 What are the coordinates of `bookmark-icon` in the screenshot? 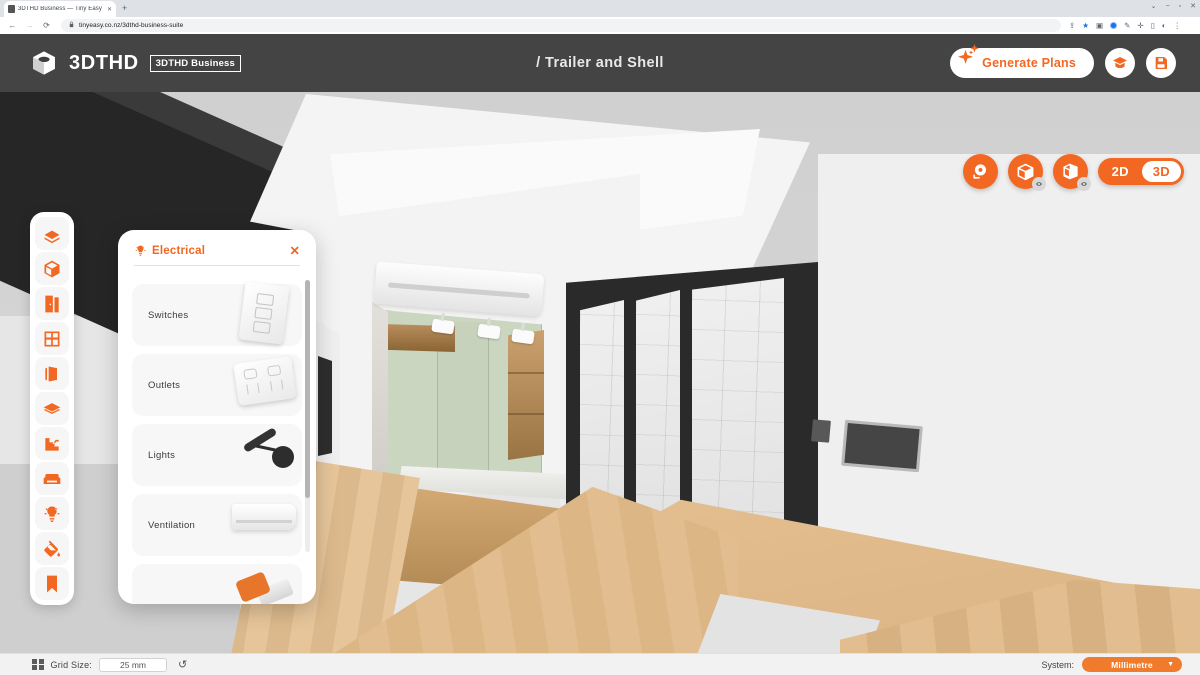 It's located at (52, 583).